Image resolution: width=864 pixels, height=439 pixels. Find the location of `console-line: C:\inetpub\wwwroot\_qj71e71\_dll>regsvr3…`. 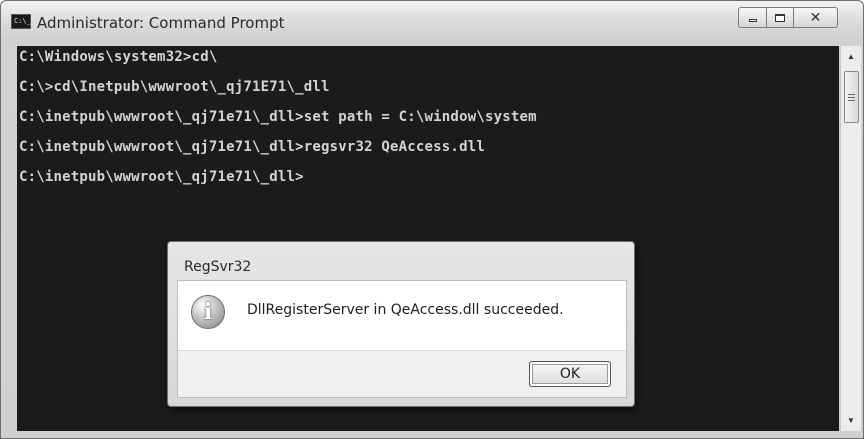

console-line: C:\inetpub\wwwroot\_qj71e71\_dll>regsvr3… is located at coordinates (252, 147).